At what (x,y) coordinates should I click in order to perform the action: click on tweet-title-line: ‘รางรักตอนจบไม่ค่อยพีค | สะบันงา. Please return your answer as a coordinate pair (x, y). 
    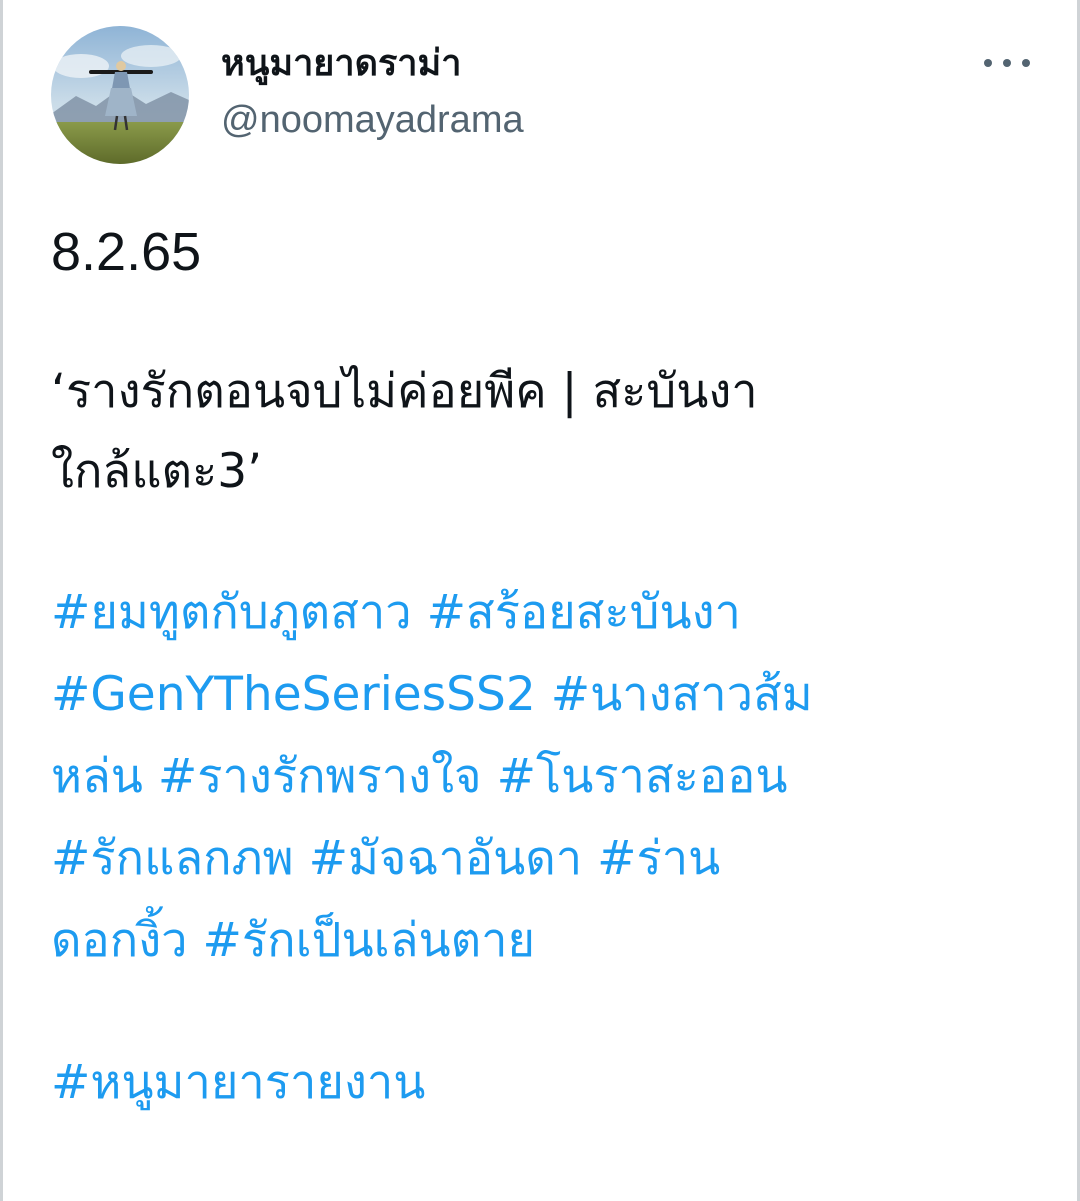
    Looking at the image, I should click on (404, 391).